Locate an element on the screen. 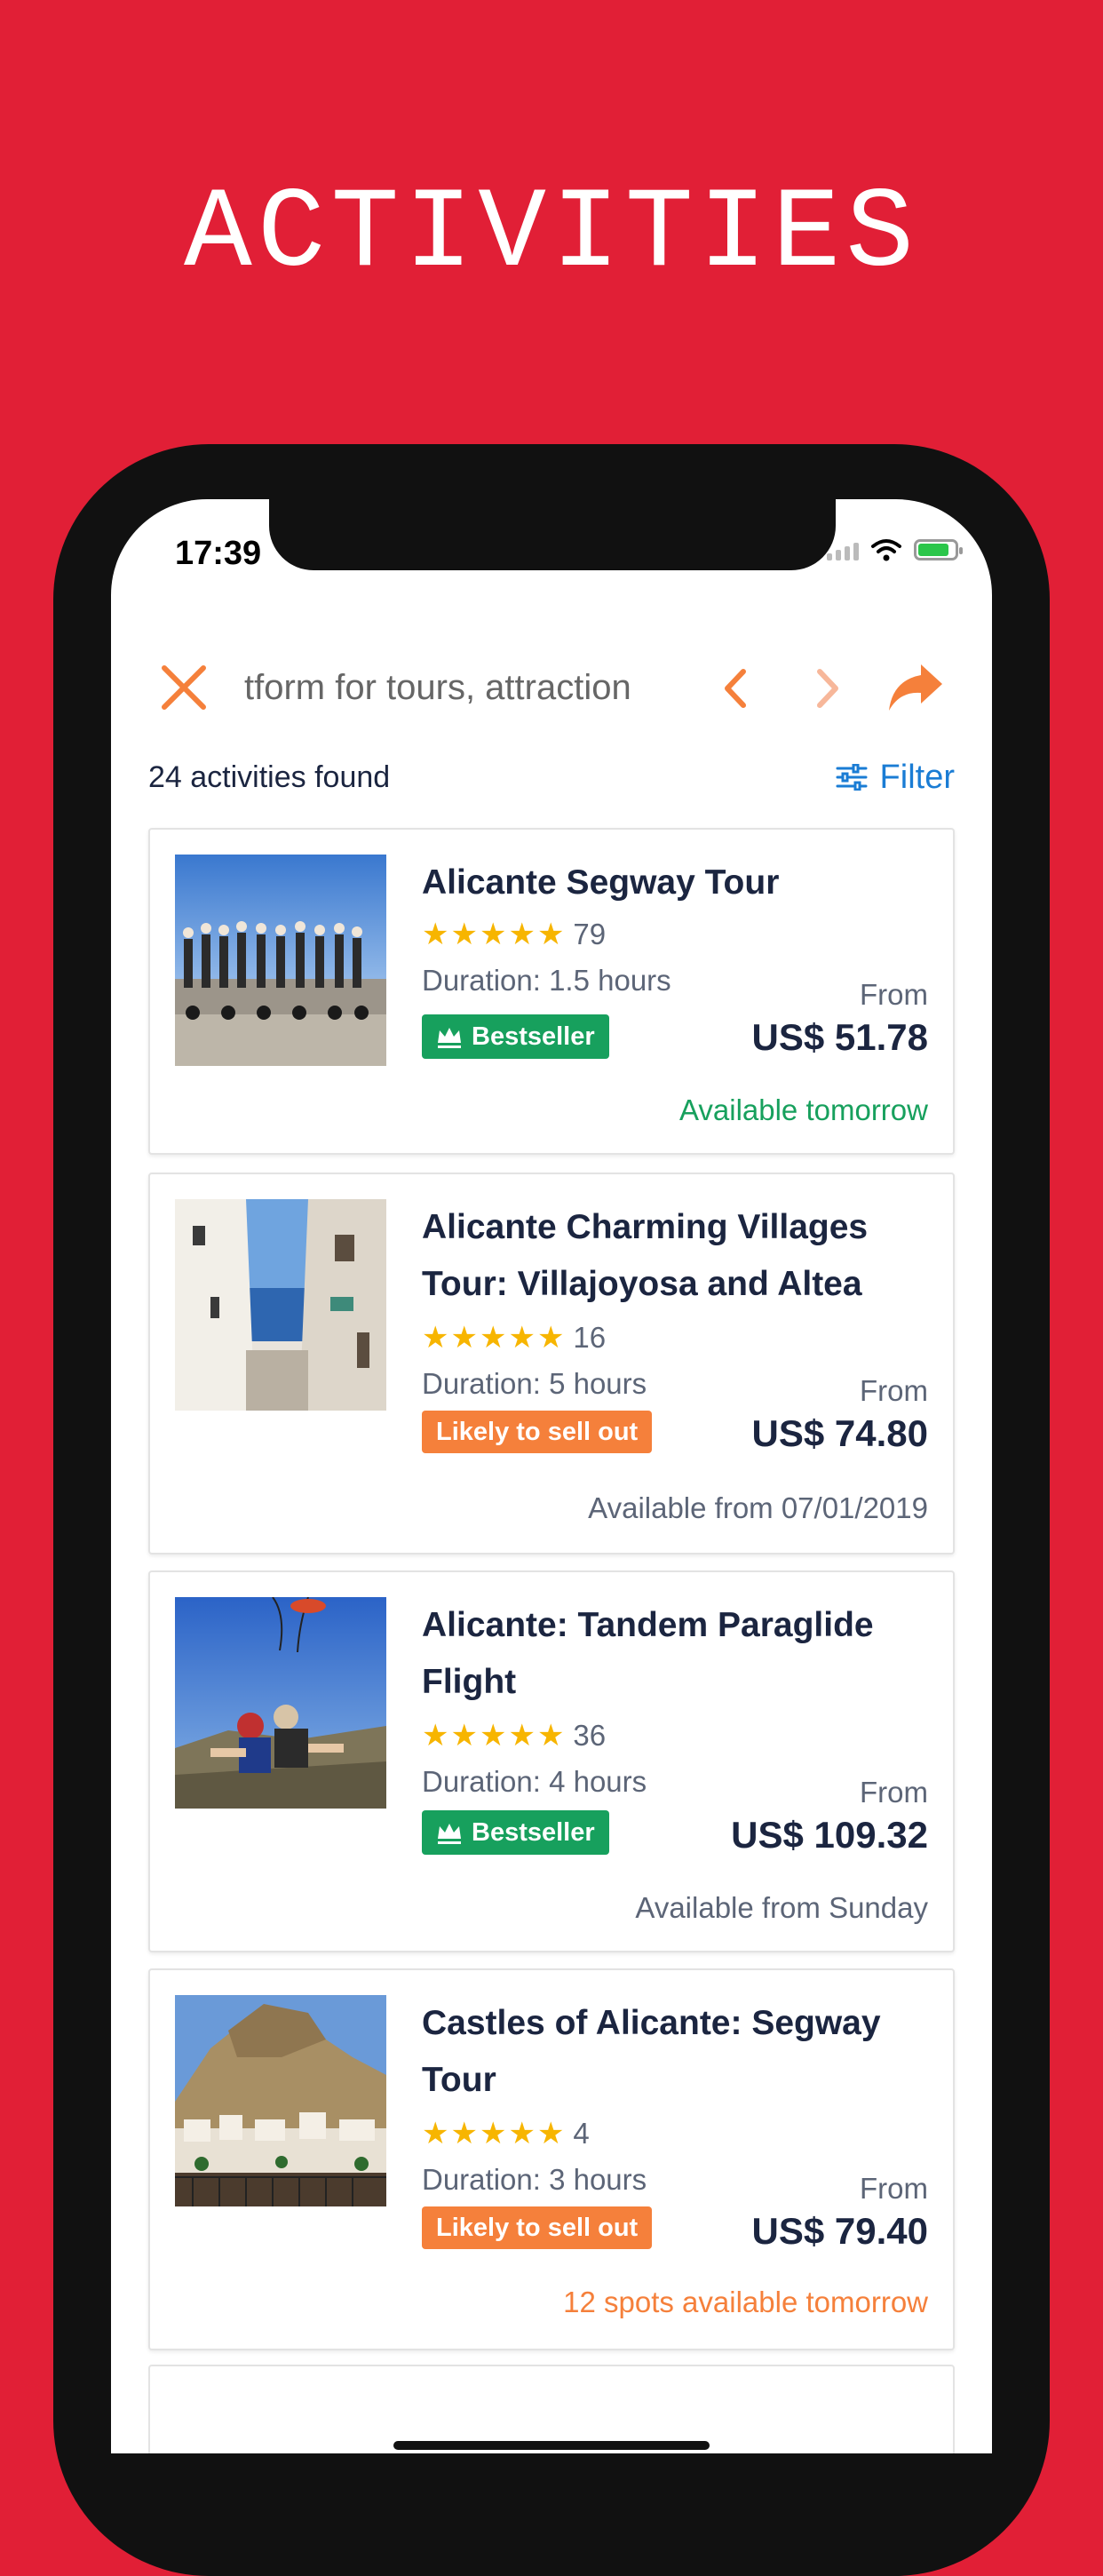 The height and width of the screenshot is (2576, 1103). status-time: 17:39 is located at coordinates (218, 553).